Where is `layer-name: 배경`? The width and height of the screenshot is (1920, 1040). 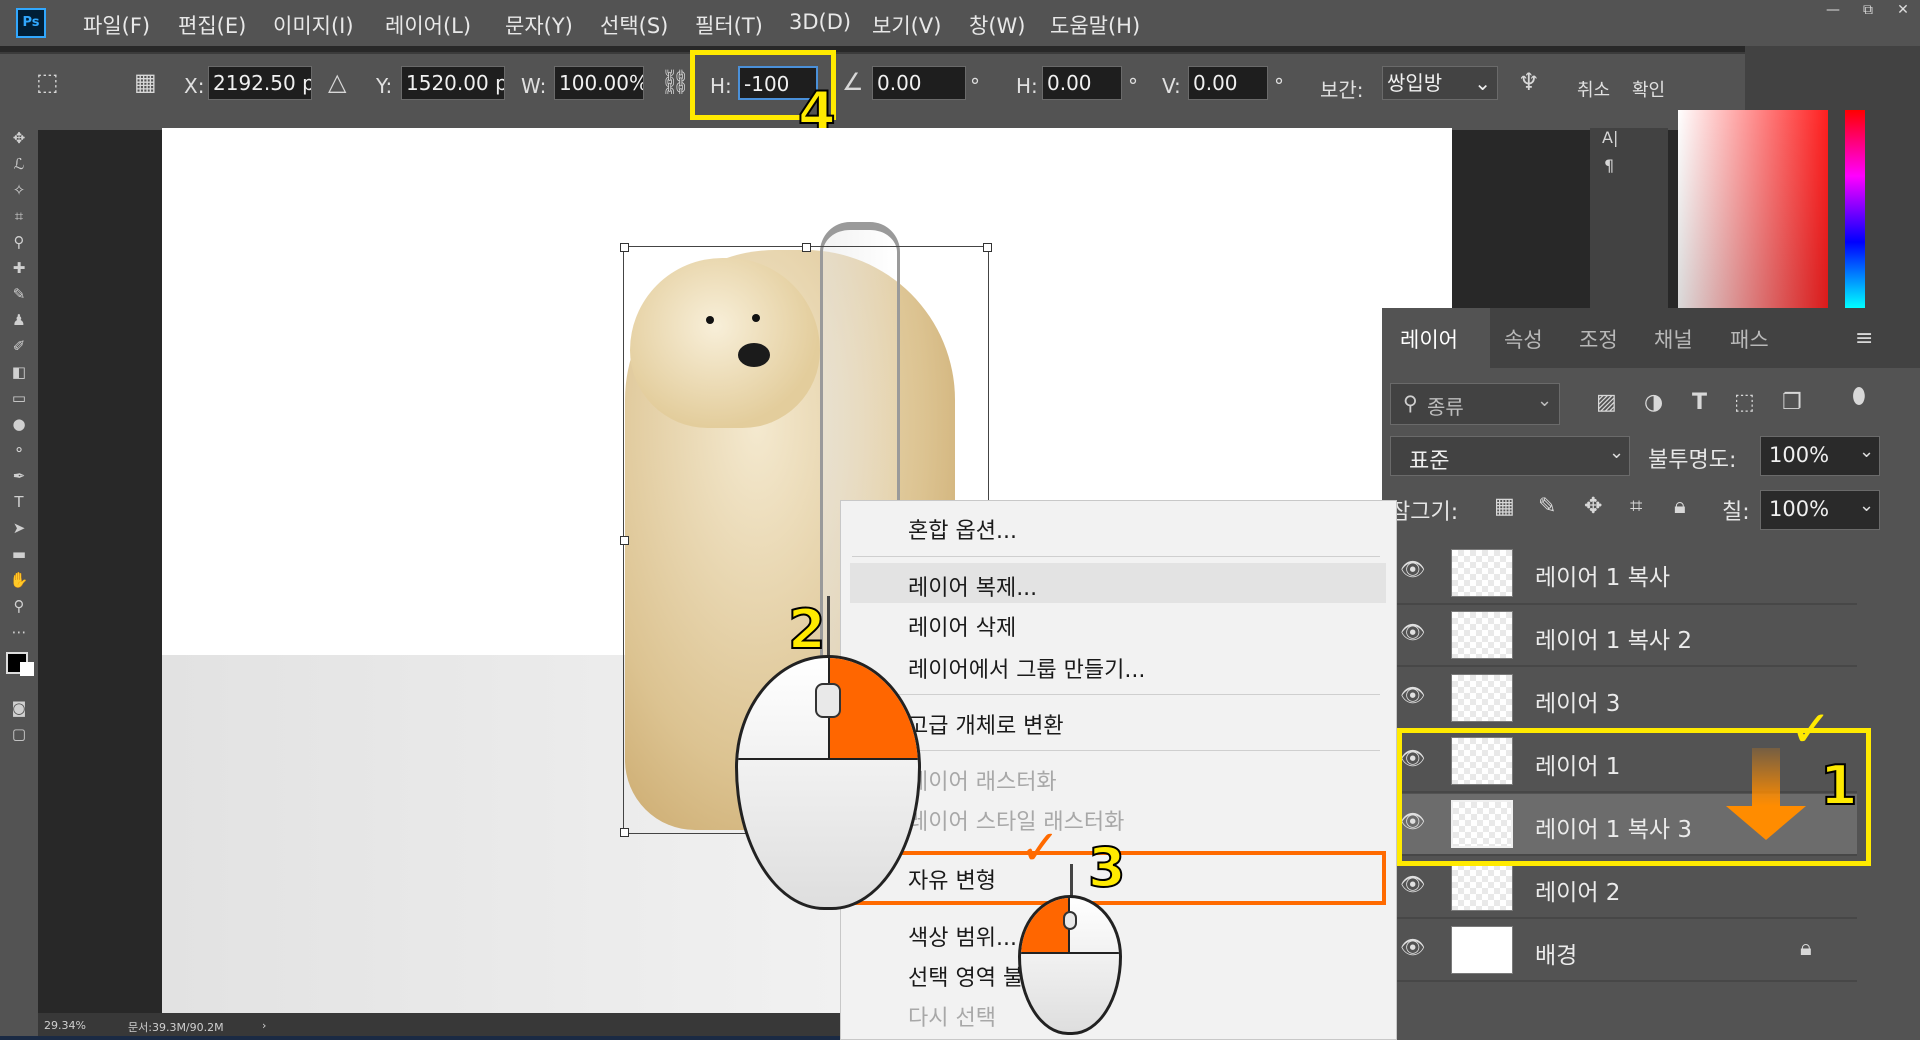
layer-name: 배경 is located at coordinates (1556, 953).